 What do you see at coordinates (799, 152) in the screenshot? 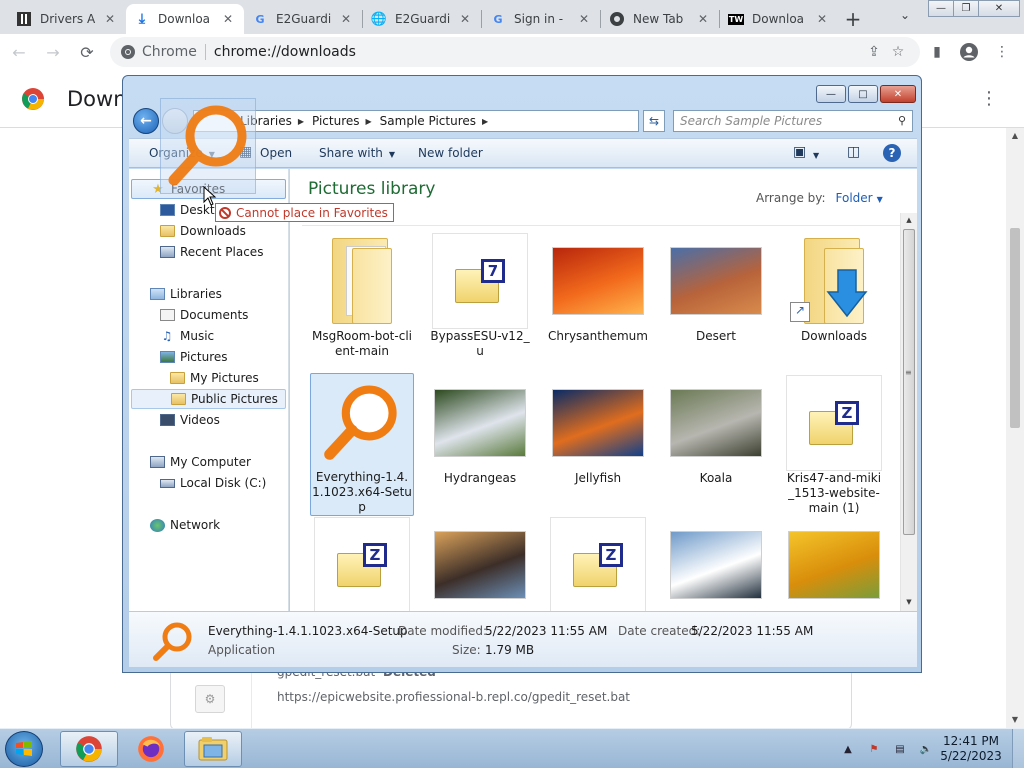
I see `change-view-icon: ▣` at bounding box center [799, 152].